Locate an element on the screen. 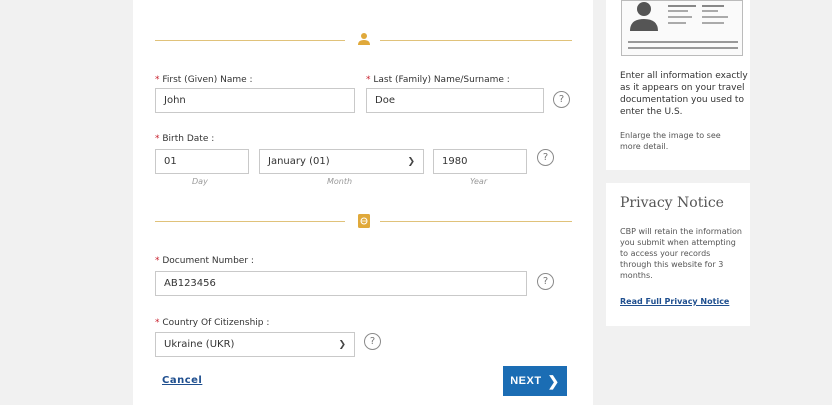 This screenshot has width=832, height=405. cancel-link: Cancel is located at coordinates (182, 380).